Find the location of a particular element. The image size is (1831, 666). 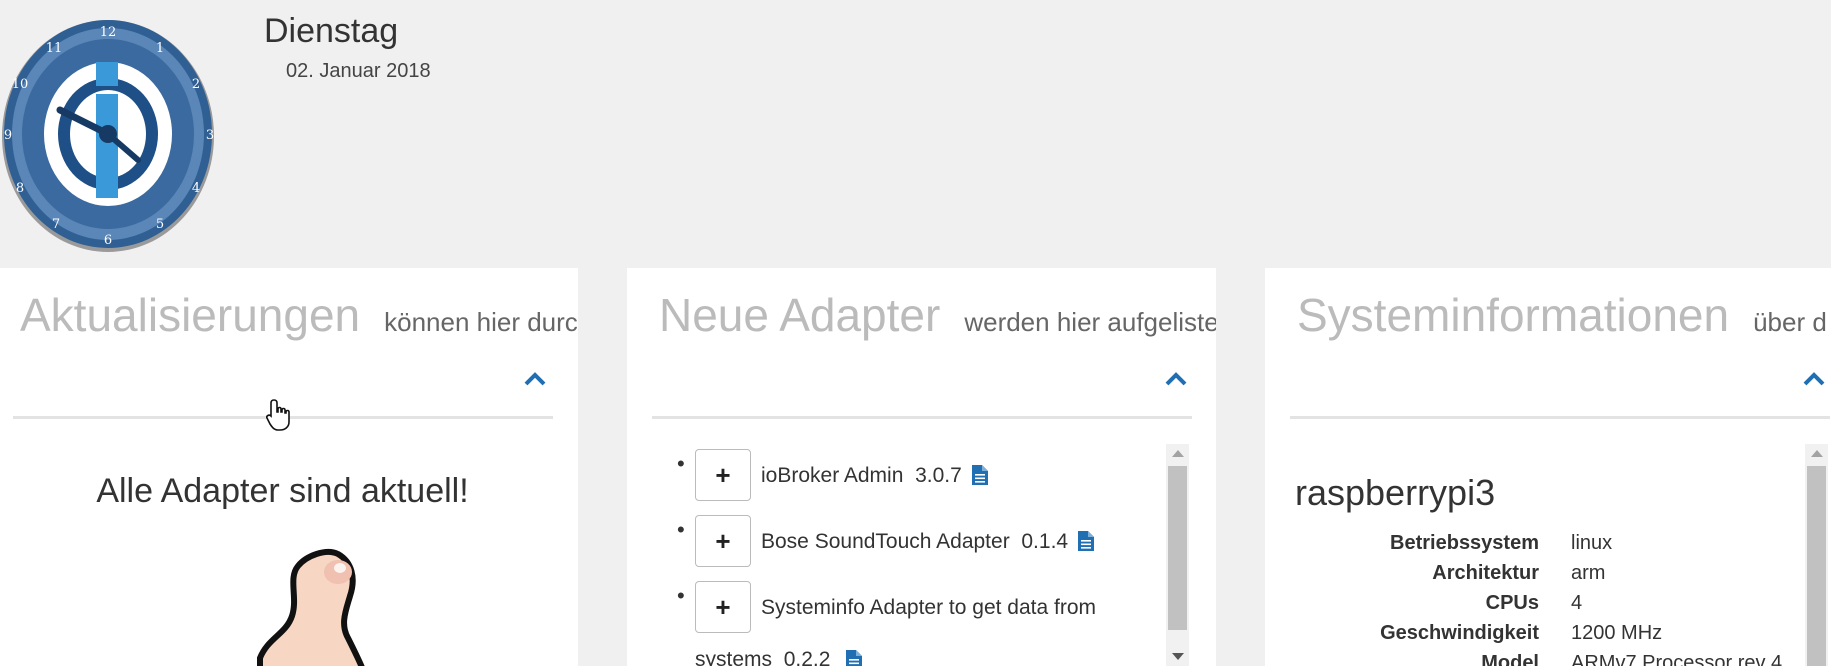

system-info-scrollbar is located at coordinates (1816, 555).